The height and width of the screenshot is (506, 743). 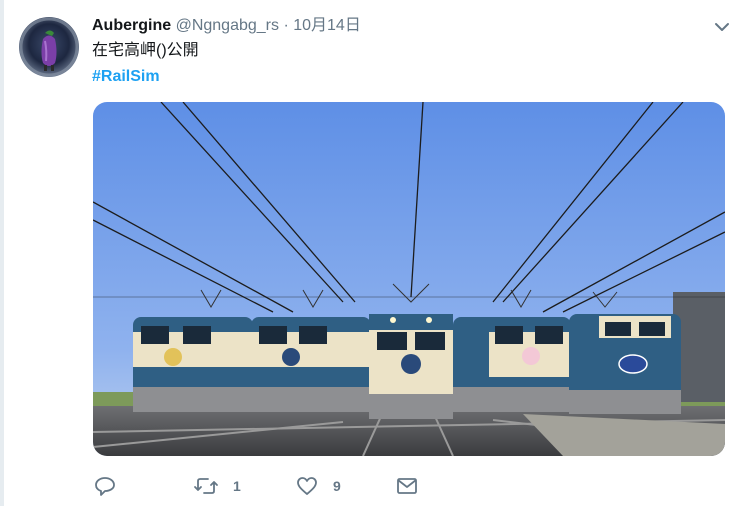 I want to click on tweet-actions: 1 9, so click(x=263, y=486).